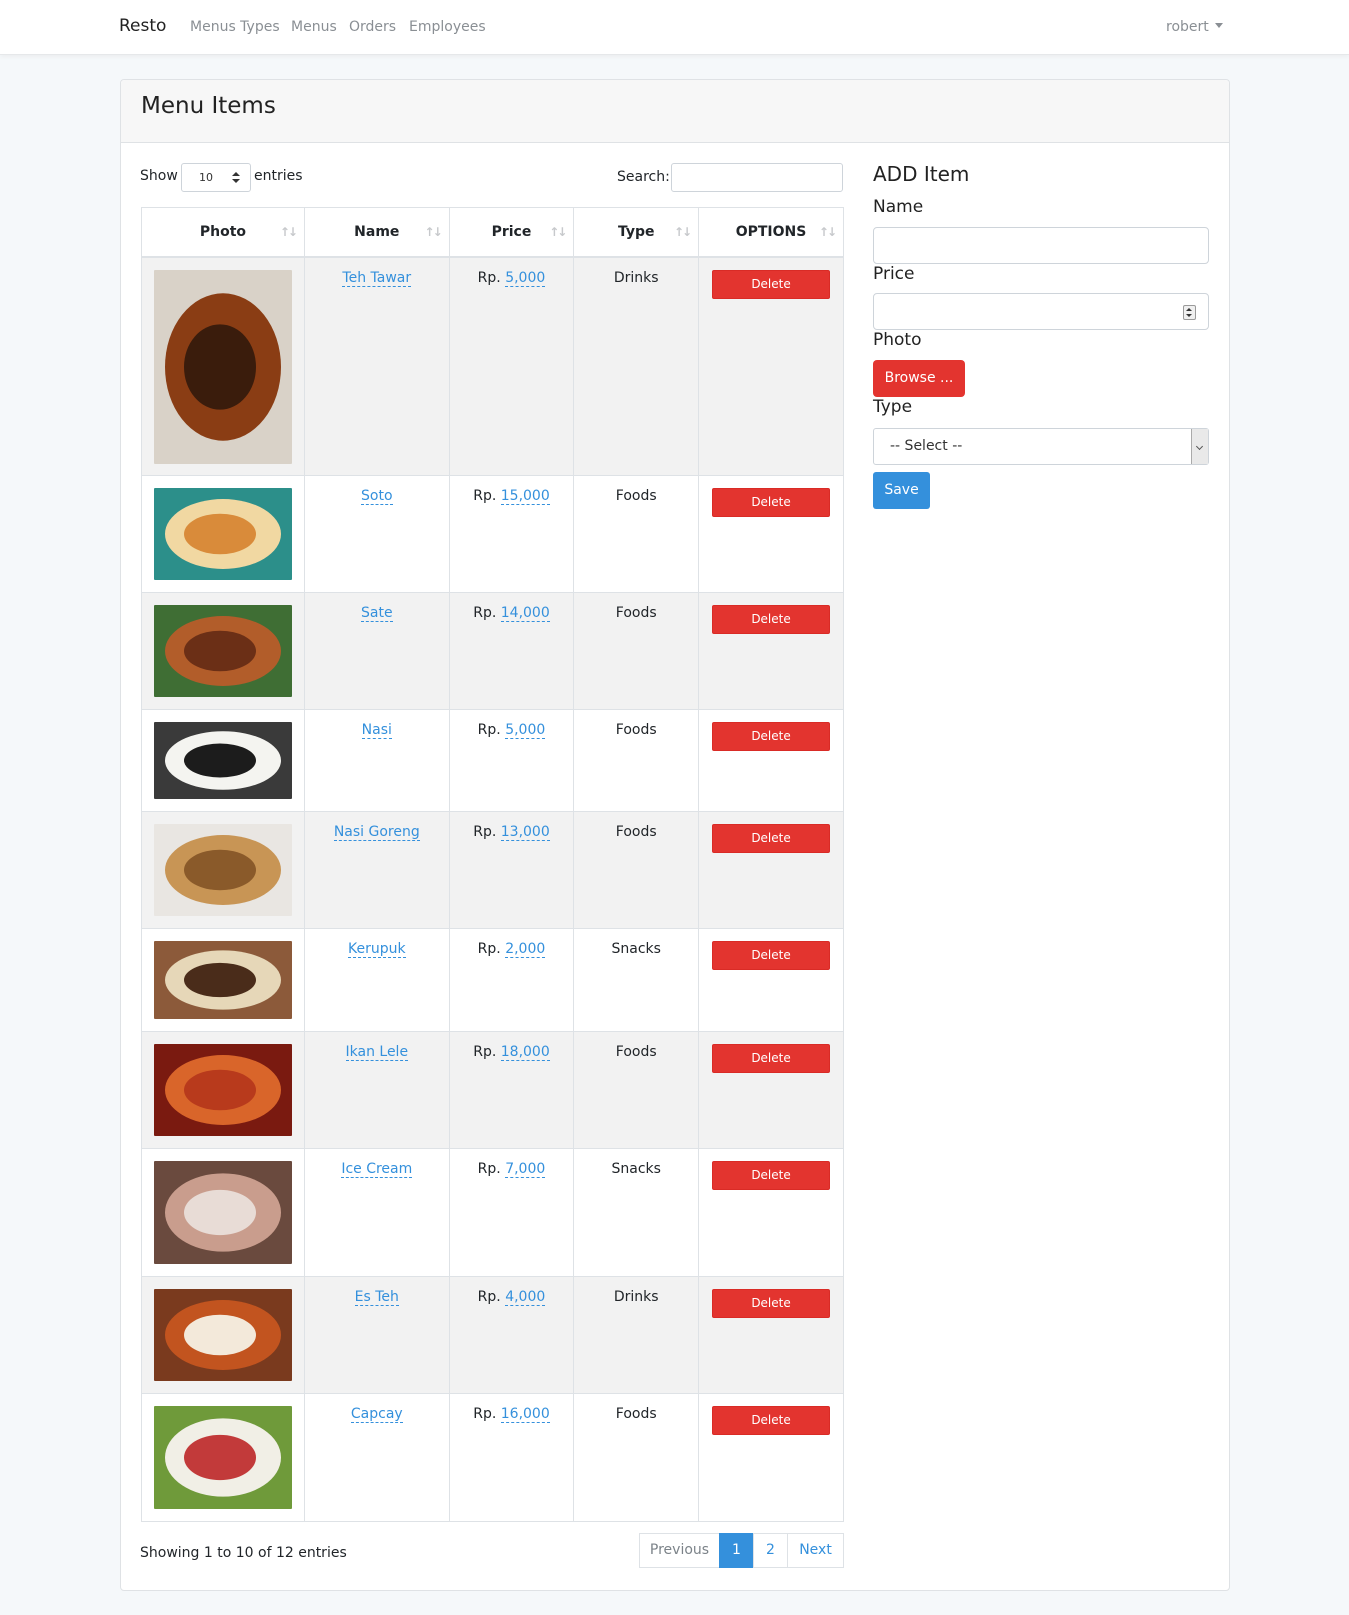 This screenshot has width=1349, height=1615. What do you see at coordinates (771, 232) in the screenshot?
I see `column-header-options: OPTIONS ↑↓` at bounding box center [771, 232].